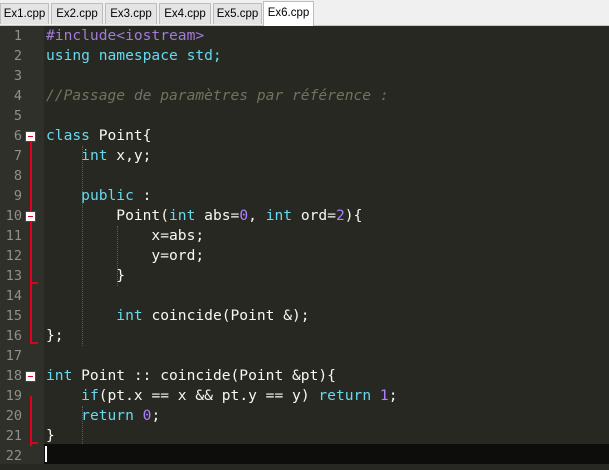 The image size is (609, 470). Describe the element at coordinates (129, 155) in the screenshot. I see `code-text: x,y;` at that location.